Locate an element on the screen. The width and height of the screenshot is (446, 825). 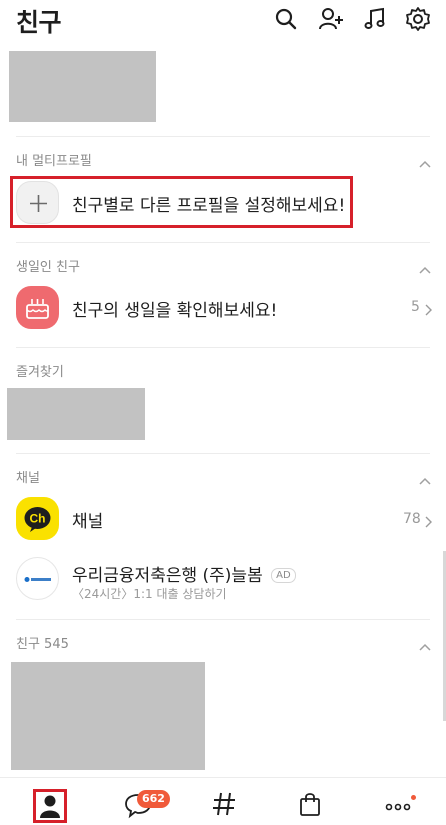
birthday-row-text: 친구의 생일을 확인해보세요! is located at coordinates (174, 308).